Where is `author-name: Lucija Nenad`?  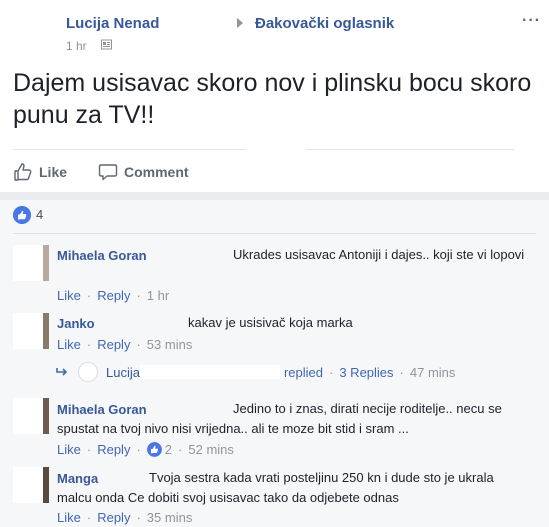
author-name: Lucija Nenad is located at coordinates (112, 23).